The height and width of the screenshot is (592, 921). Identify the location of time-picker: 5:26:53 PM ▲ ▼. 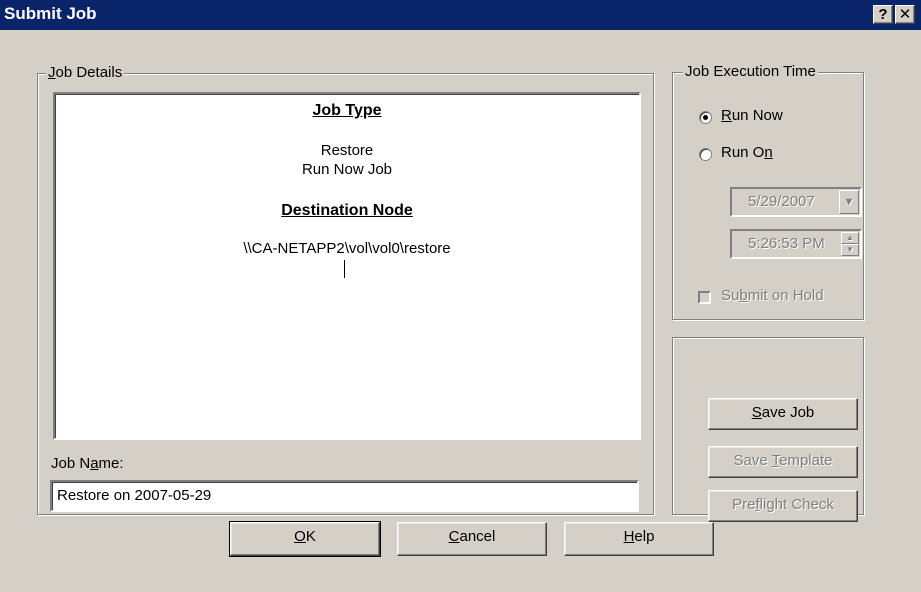
(796, 244).